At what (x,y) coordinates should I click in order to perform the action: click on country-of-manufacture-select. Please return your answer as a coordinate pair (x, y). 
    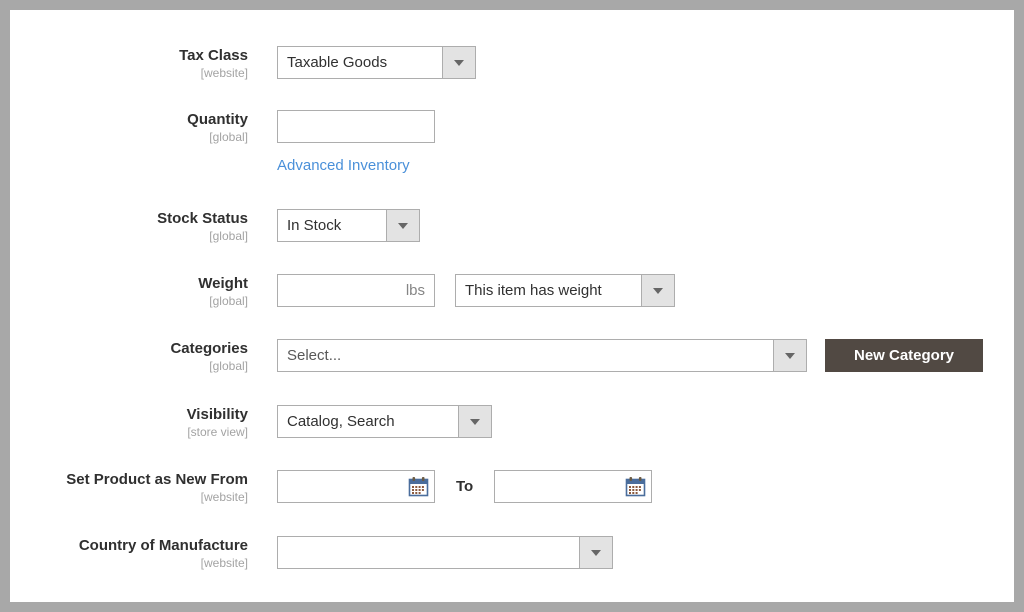
    Looking at the image, I should click on (445, 552).